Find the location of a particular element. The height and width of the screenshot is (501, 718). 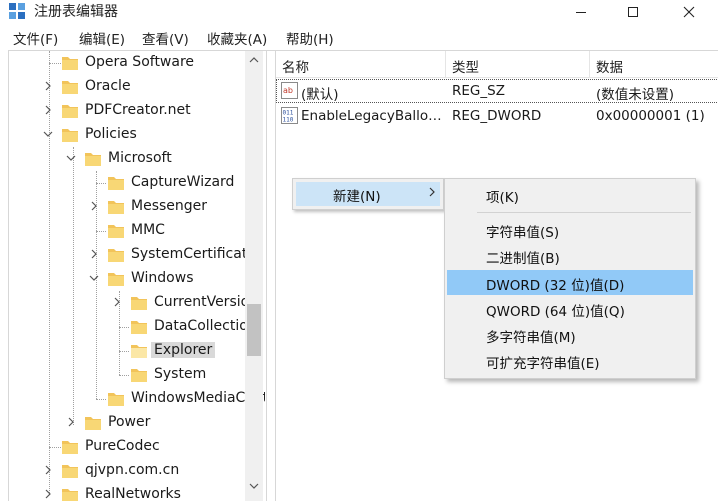

value-type: REG_DWORD is located at coordinates (497, 116).